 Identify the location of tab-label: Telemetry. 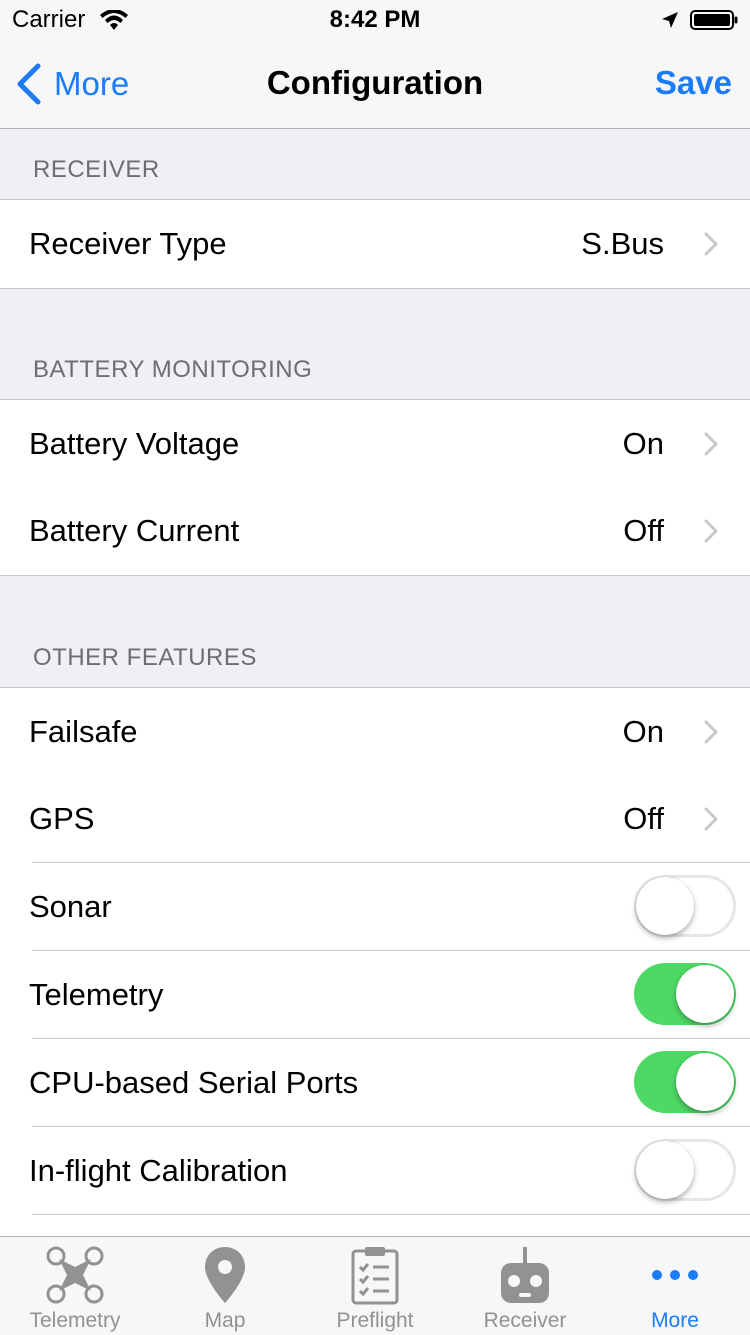
(75, 1320).